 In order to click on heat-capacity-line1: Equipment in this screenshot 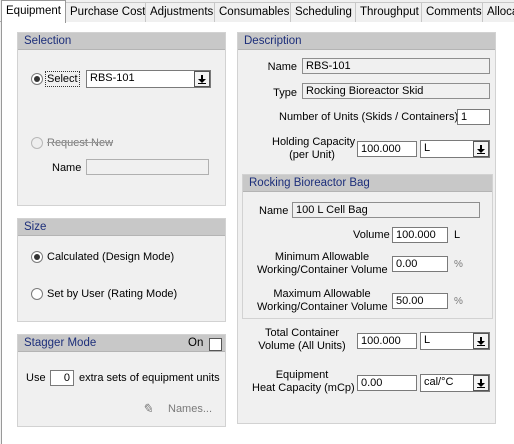, I will do `click(302, 375)`.